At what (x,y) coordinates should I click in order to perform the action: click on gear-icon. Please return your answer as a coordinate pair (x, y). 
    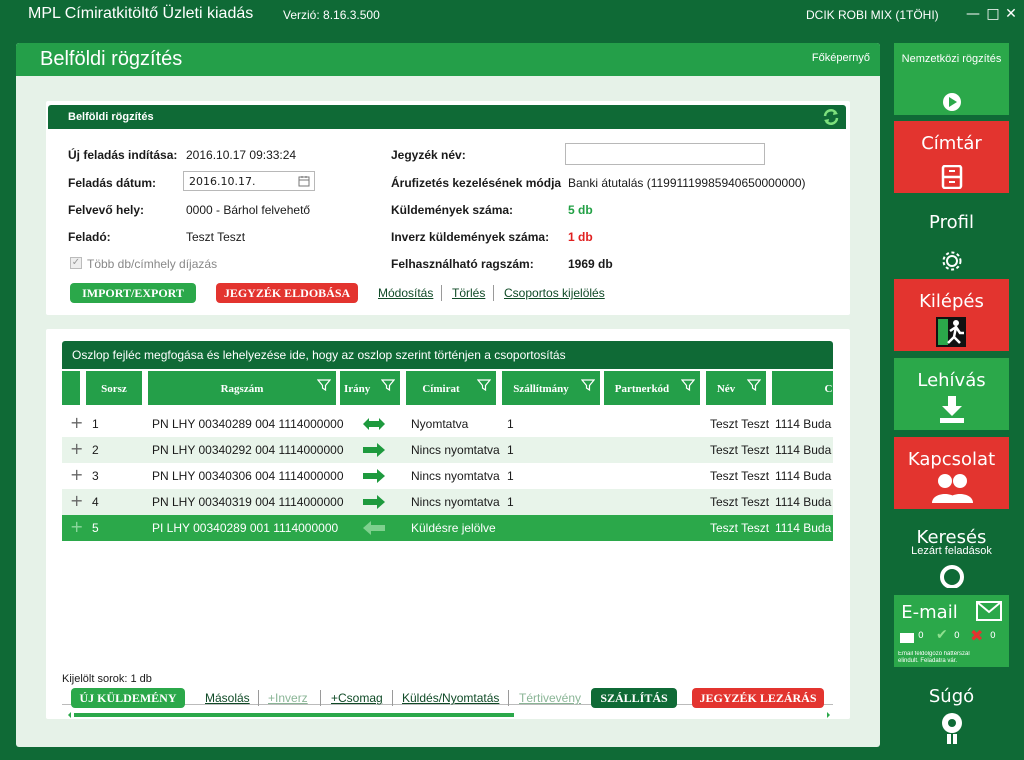
    Looking at the image, I should click on (951, 261).